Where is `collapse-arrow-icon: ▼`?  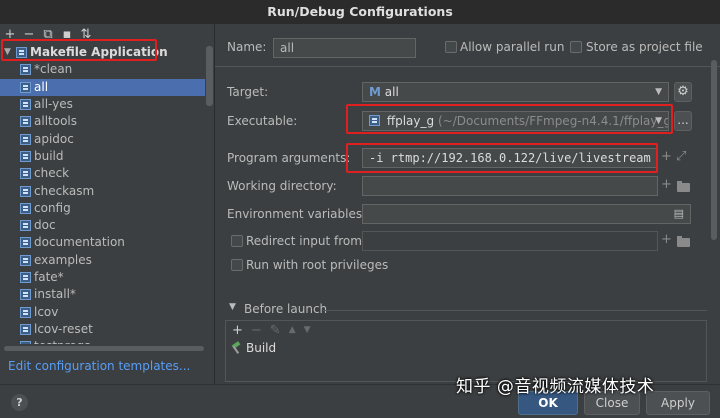 collapse-arrow-icon: ▼ is located at coordinates (232, 307).